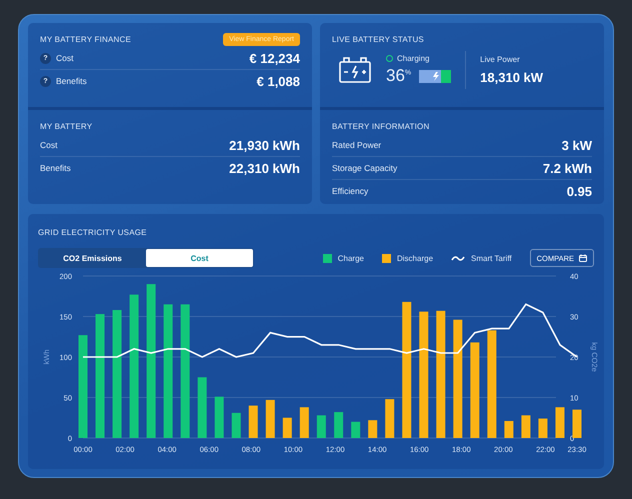 The height and width of the screenshot is (499, 632). I want to click on legend-label: Charge, so click(351, 258).